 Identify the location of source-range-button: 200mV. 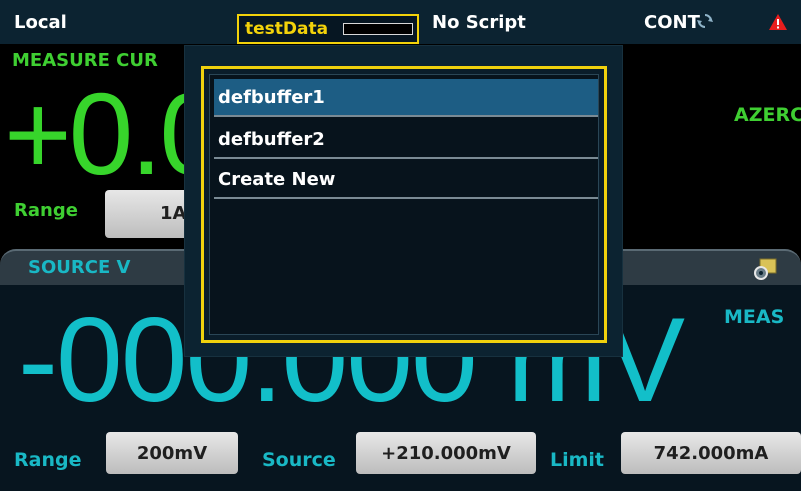
(172, 453).